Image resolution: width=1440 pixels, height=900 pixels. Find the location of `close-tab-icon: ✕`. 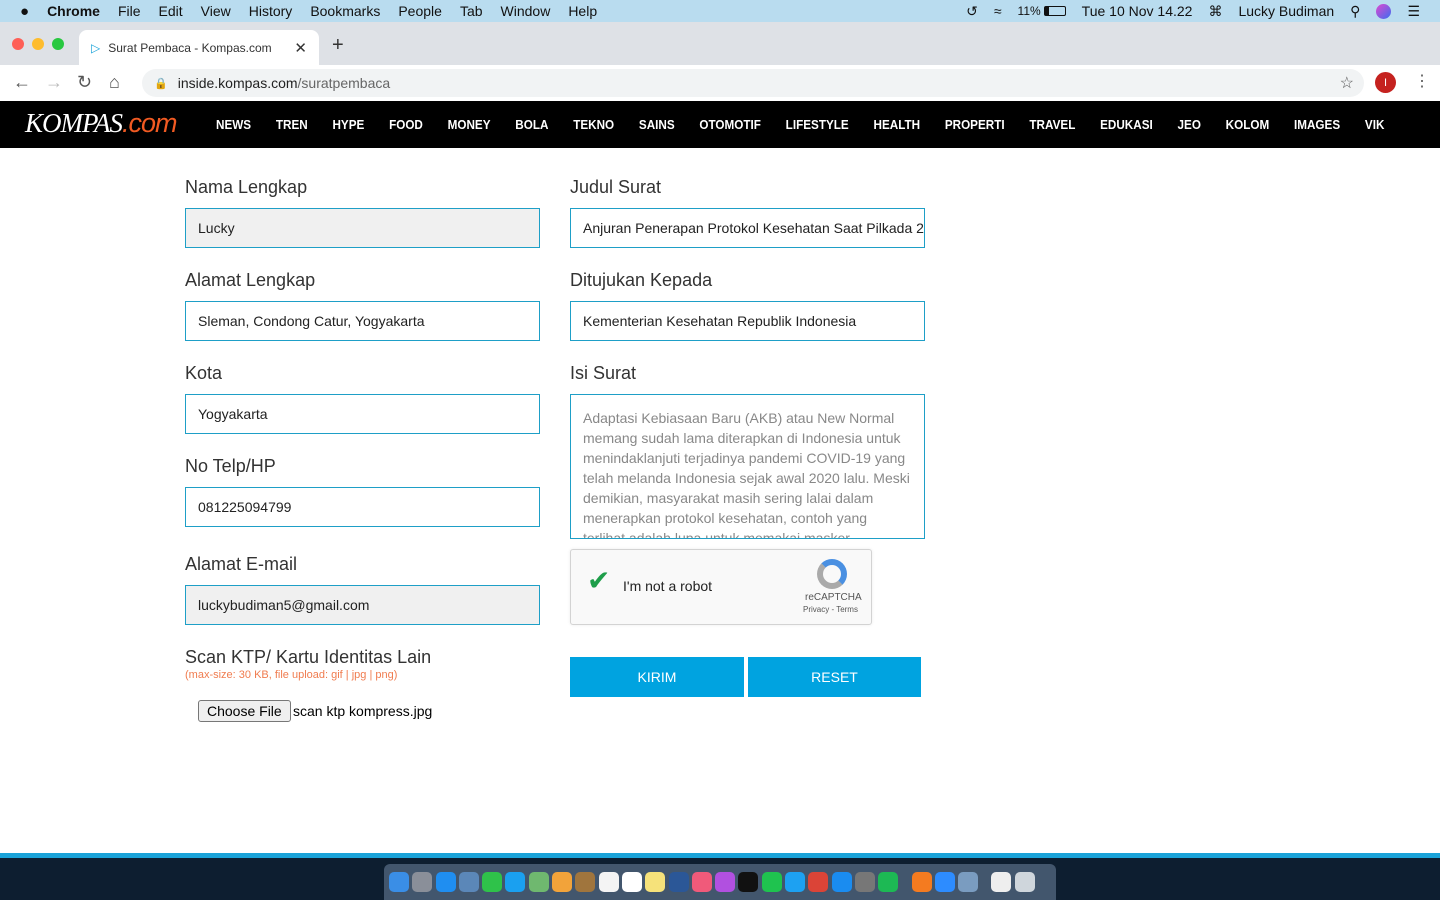

close-tab-icon: ✕ is located at coordinates (300, 48).